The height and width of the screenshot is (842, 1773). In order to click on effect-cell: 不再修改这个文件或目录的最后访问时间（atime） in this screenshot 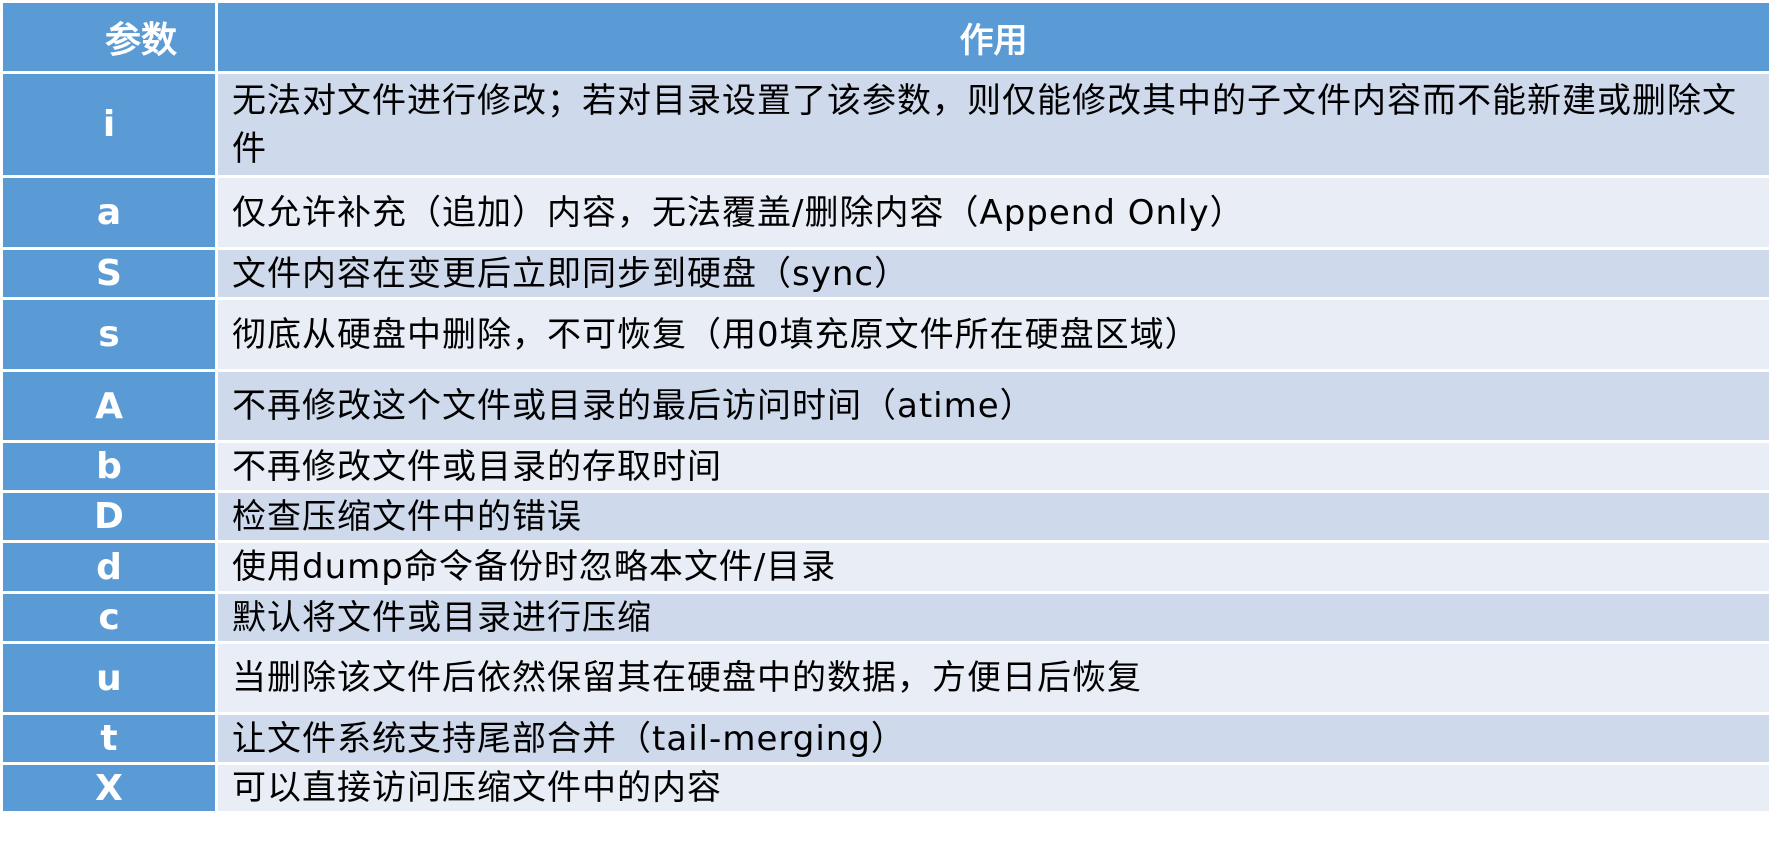, I will do `click(993, 406)`.